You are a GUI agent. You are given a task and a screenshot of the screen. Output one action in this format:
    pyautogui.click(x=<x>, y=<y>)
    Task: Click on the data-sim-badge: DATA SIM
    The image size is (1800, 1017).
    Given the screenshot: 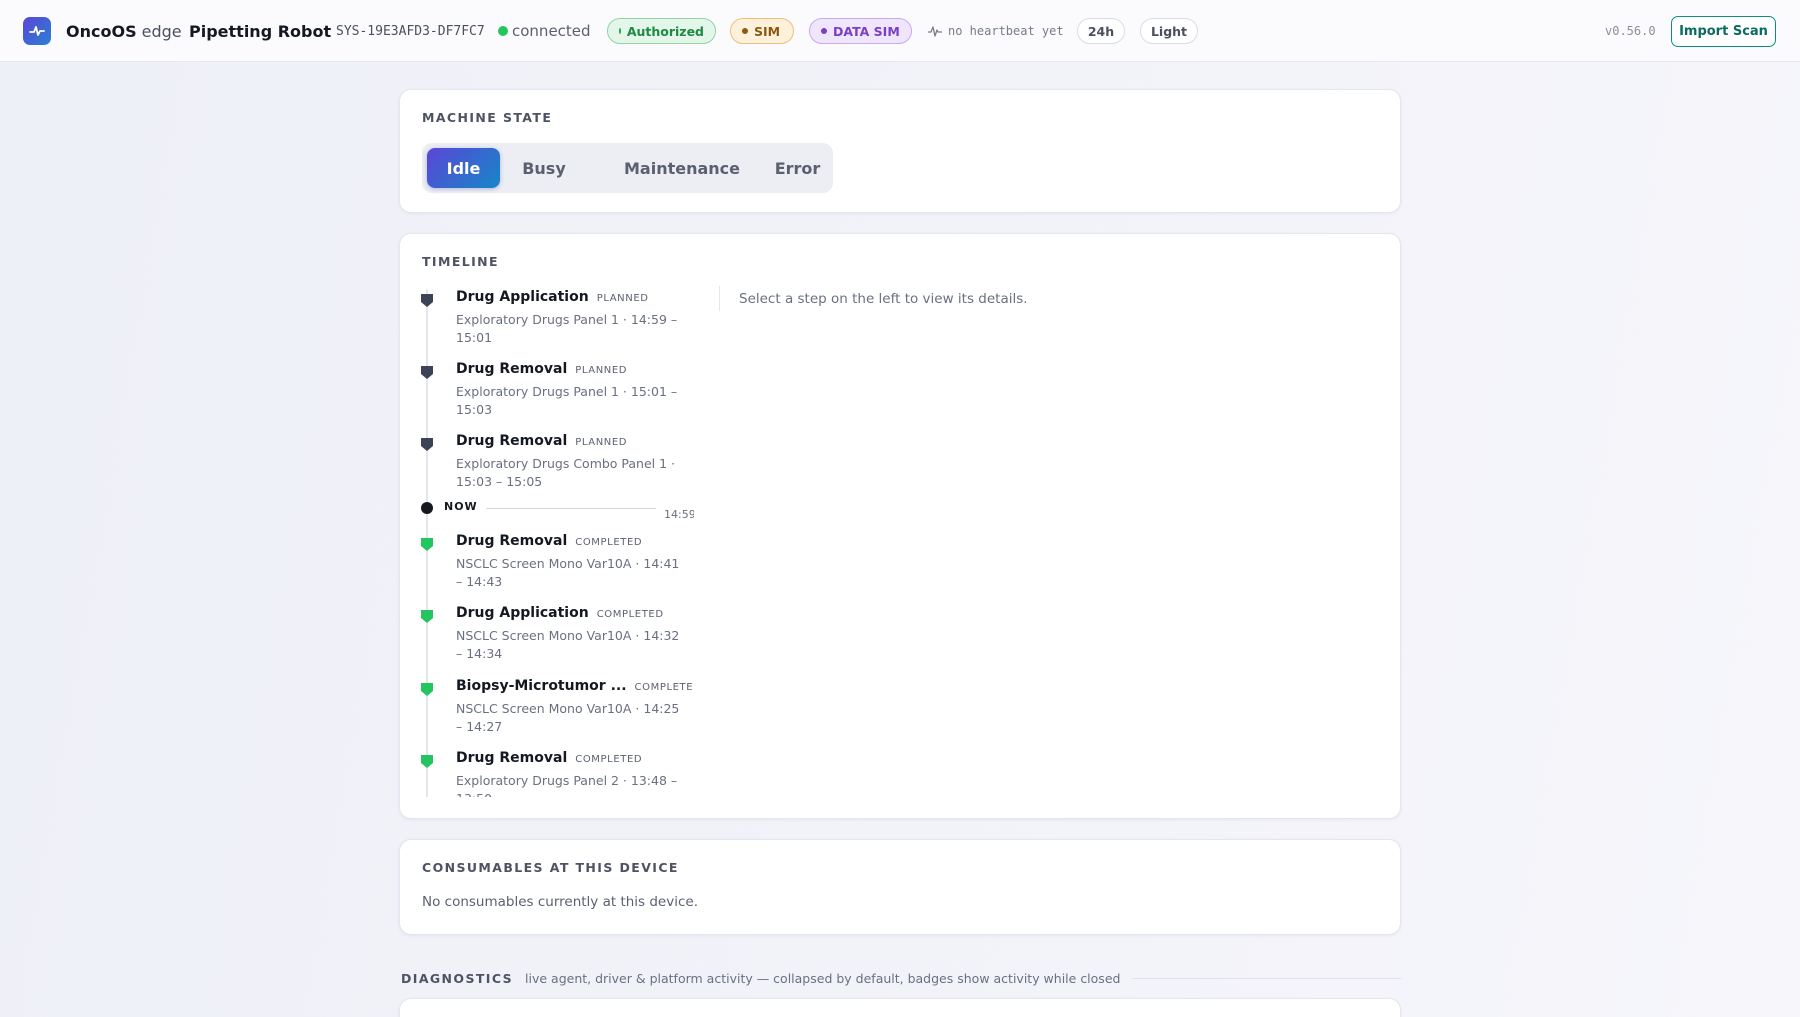 What is the action you would take?
    pyautogui.click(x=860, y=31)
    